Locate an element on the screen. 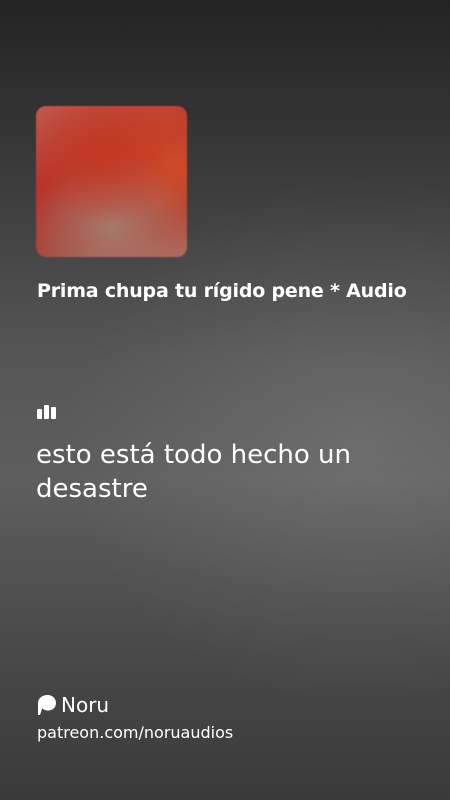  lyric-text: esto está todo hecho un desastre is located at coordinates (193, 472).